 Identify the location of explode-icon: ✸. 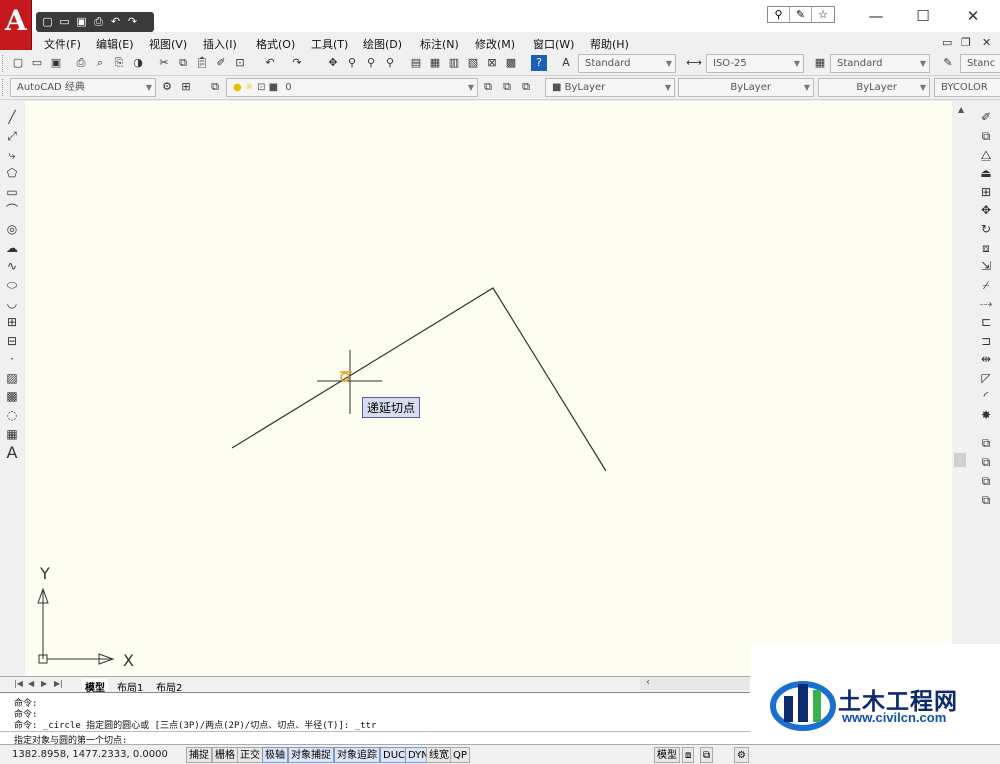
(986, 415).